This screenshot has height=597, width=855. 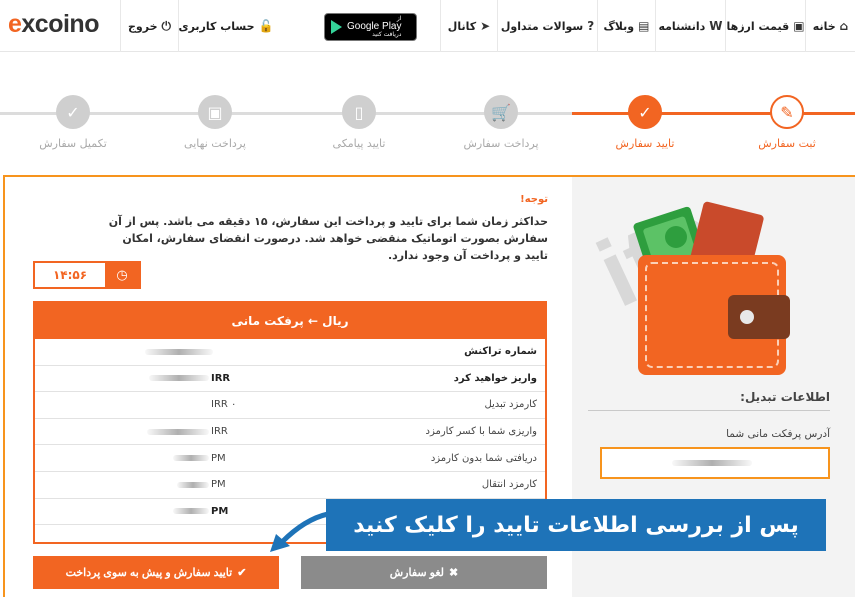 I want to click on nav-channel: ➤ کانال, so click(x=468, y=26).